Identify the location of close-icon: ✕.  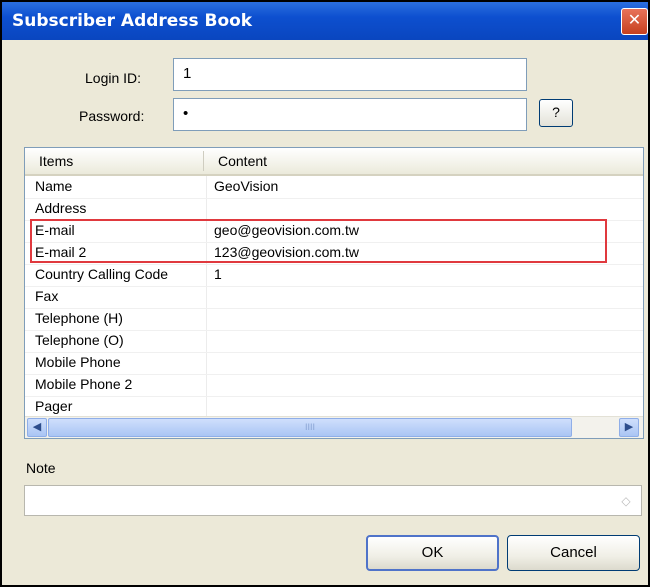
(634, 20).